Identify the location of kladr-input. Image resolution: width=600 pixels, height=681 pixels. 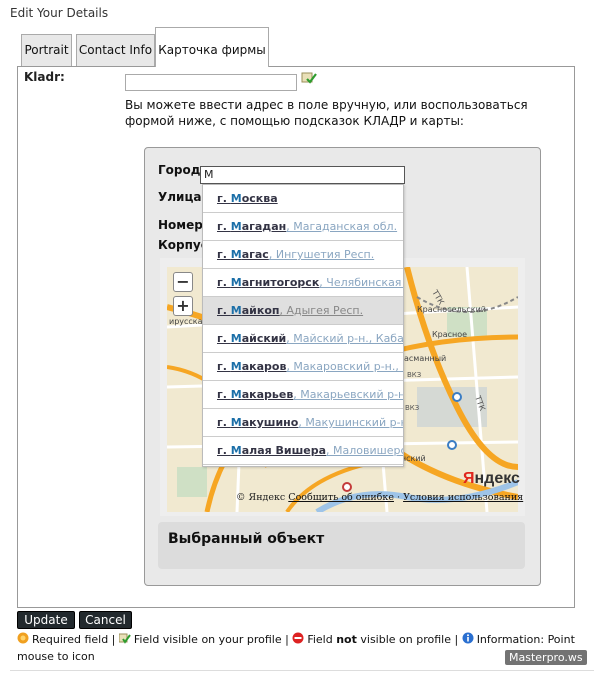
(211, 82).